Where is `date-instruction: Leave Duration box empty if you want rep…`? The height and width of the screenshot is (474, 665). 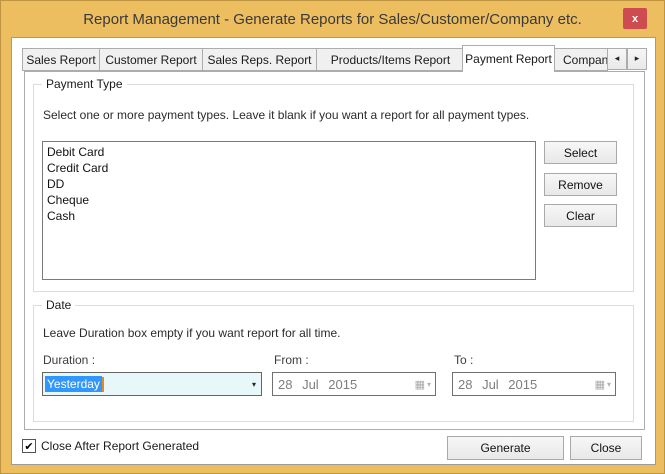 date-instruction: Leave Duration box empty if you want rep… is located at coordinates (192, 333).